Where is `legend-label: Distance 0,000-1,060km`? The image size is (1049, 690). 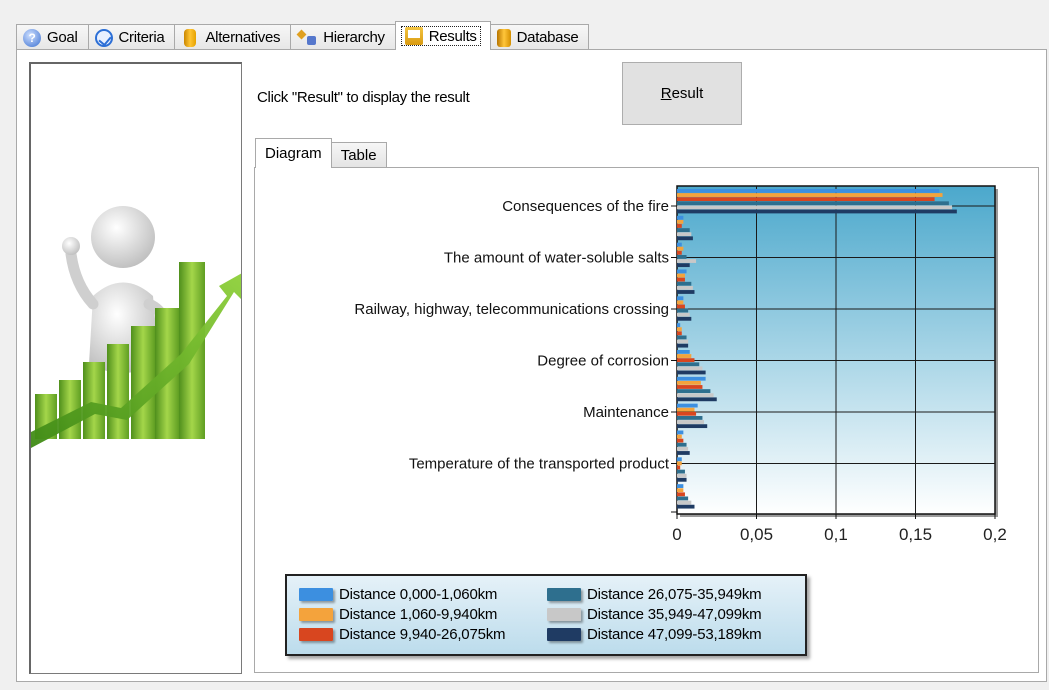
legend-label: Distance 0,000-1,060km is located at coordinates (418, 594).